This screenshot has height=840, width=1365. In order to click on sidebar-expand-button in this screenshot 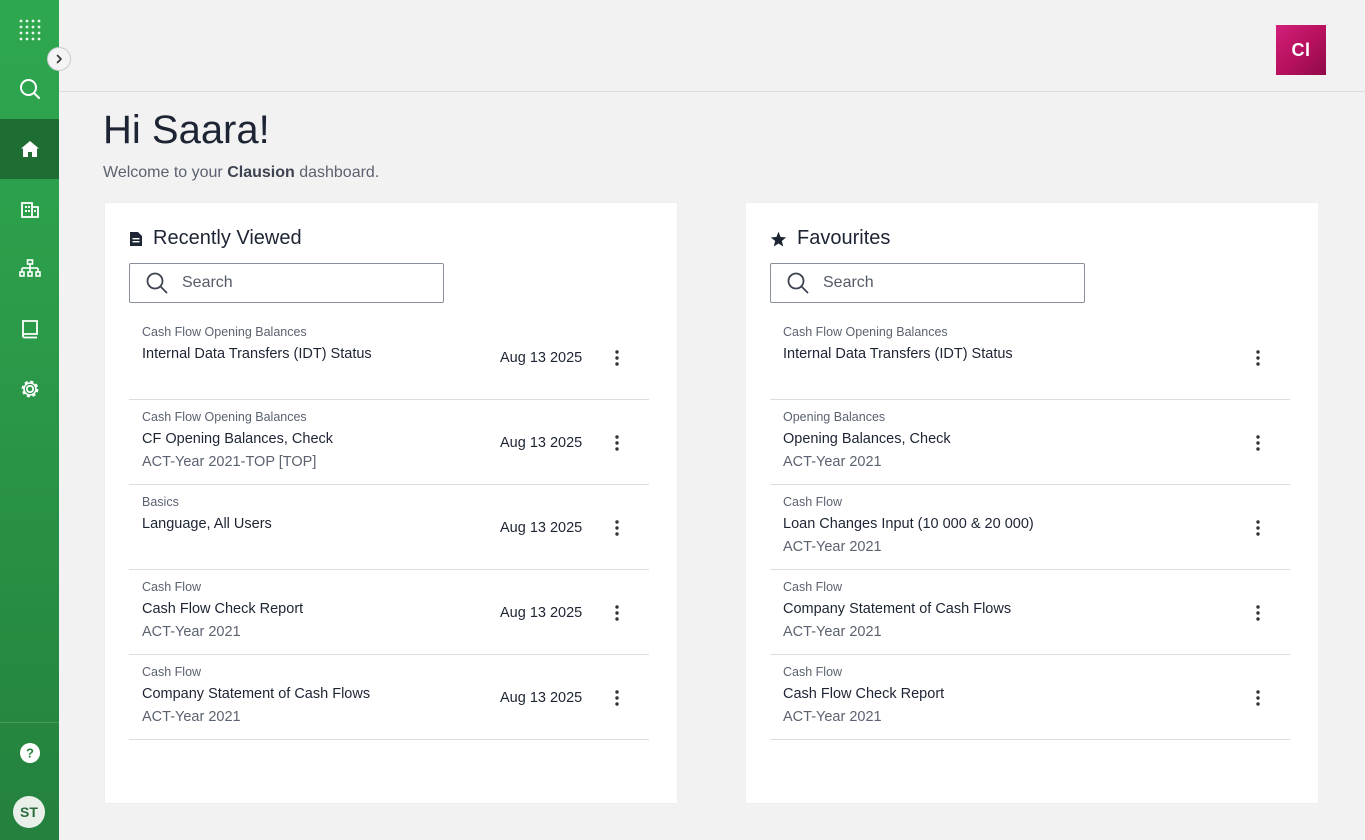, I will do `click(59, 59)`.